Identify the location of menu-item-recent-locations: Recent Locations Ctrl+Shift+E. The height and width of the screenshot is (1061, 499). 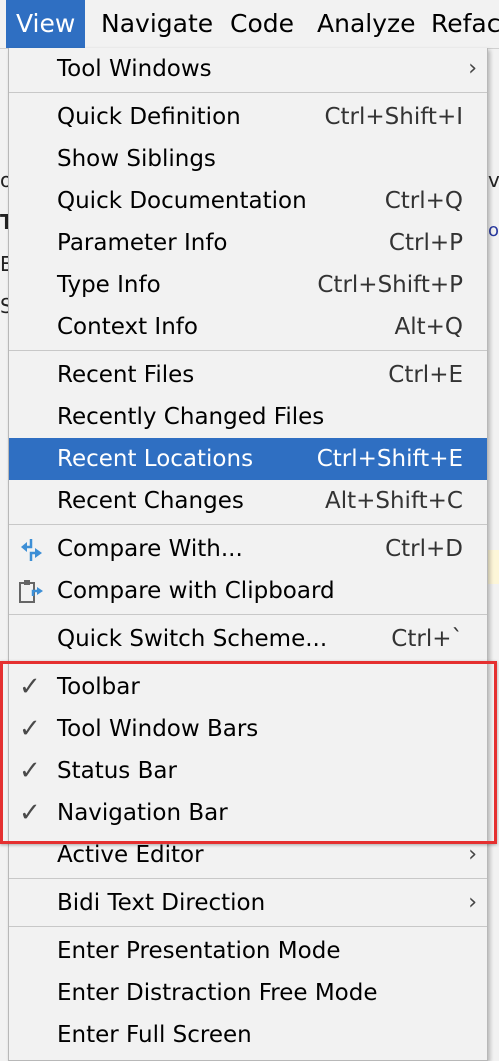
(248, 459).